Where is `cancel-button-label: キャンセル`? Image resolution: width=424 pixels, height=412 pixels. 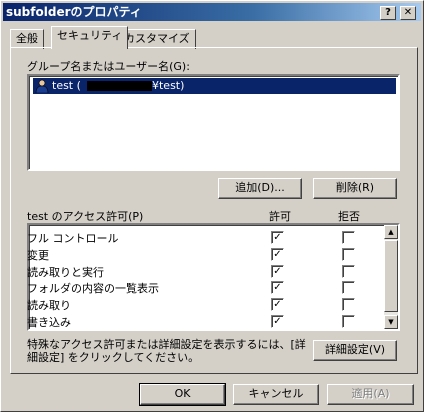
cancel-button-label: キャンセル is located at coordinates (276, 393).